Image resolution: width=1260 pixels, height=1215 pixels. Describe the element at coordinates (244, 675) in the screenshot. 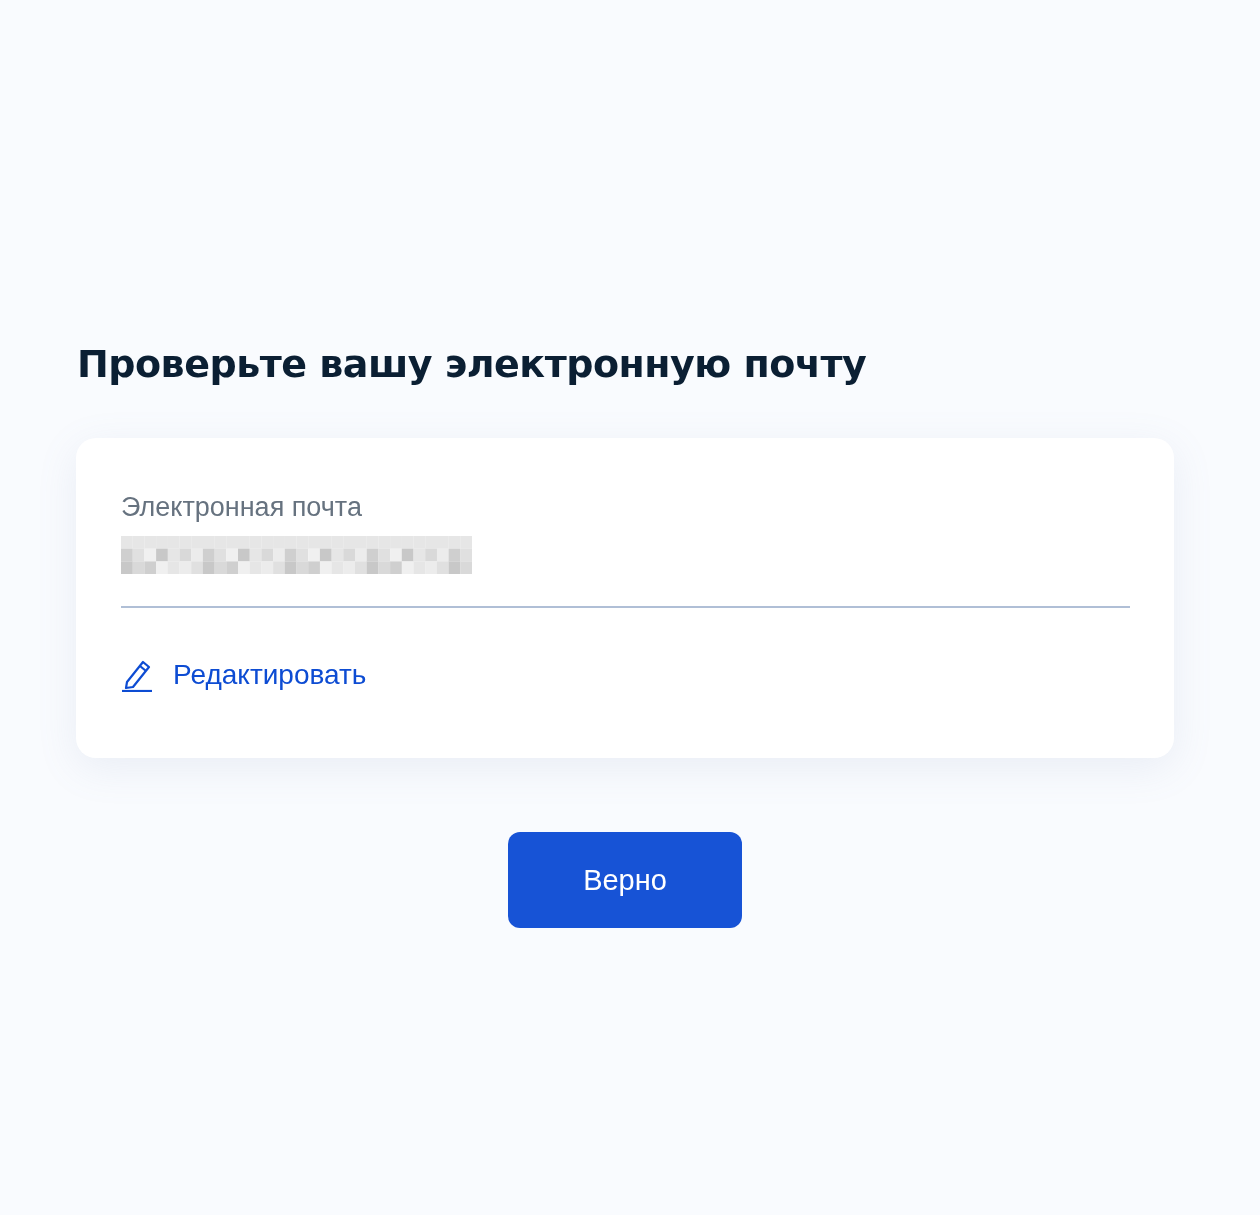

I see `edit-link: Редактировать` at that location.